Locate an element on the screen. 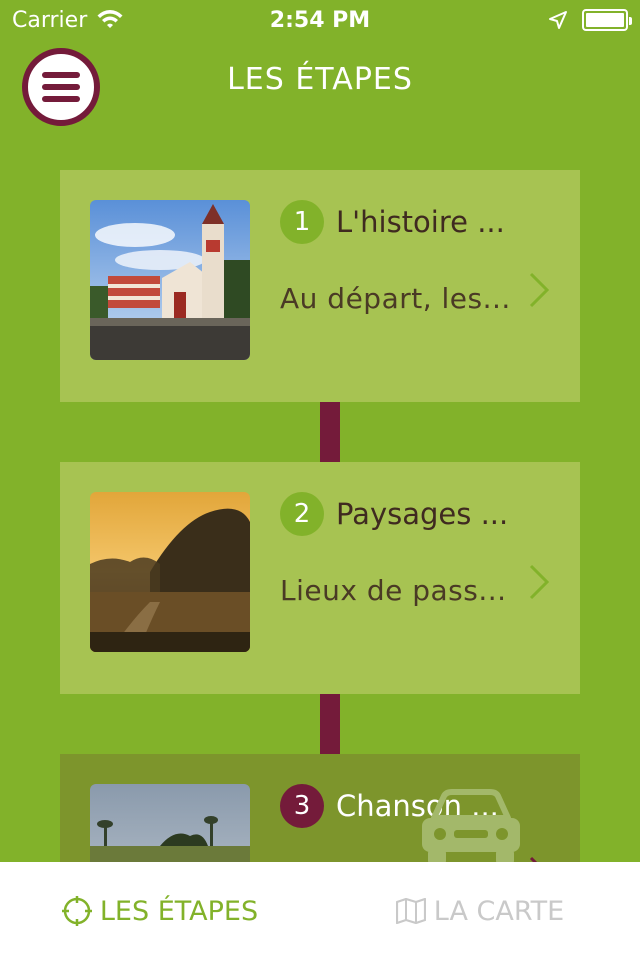  tab-la-carte: LA CARTE is located at coordinates (480, 911).